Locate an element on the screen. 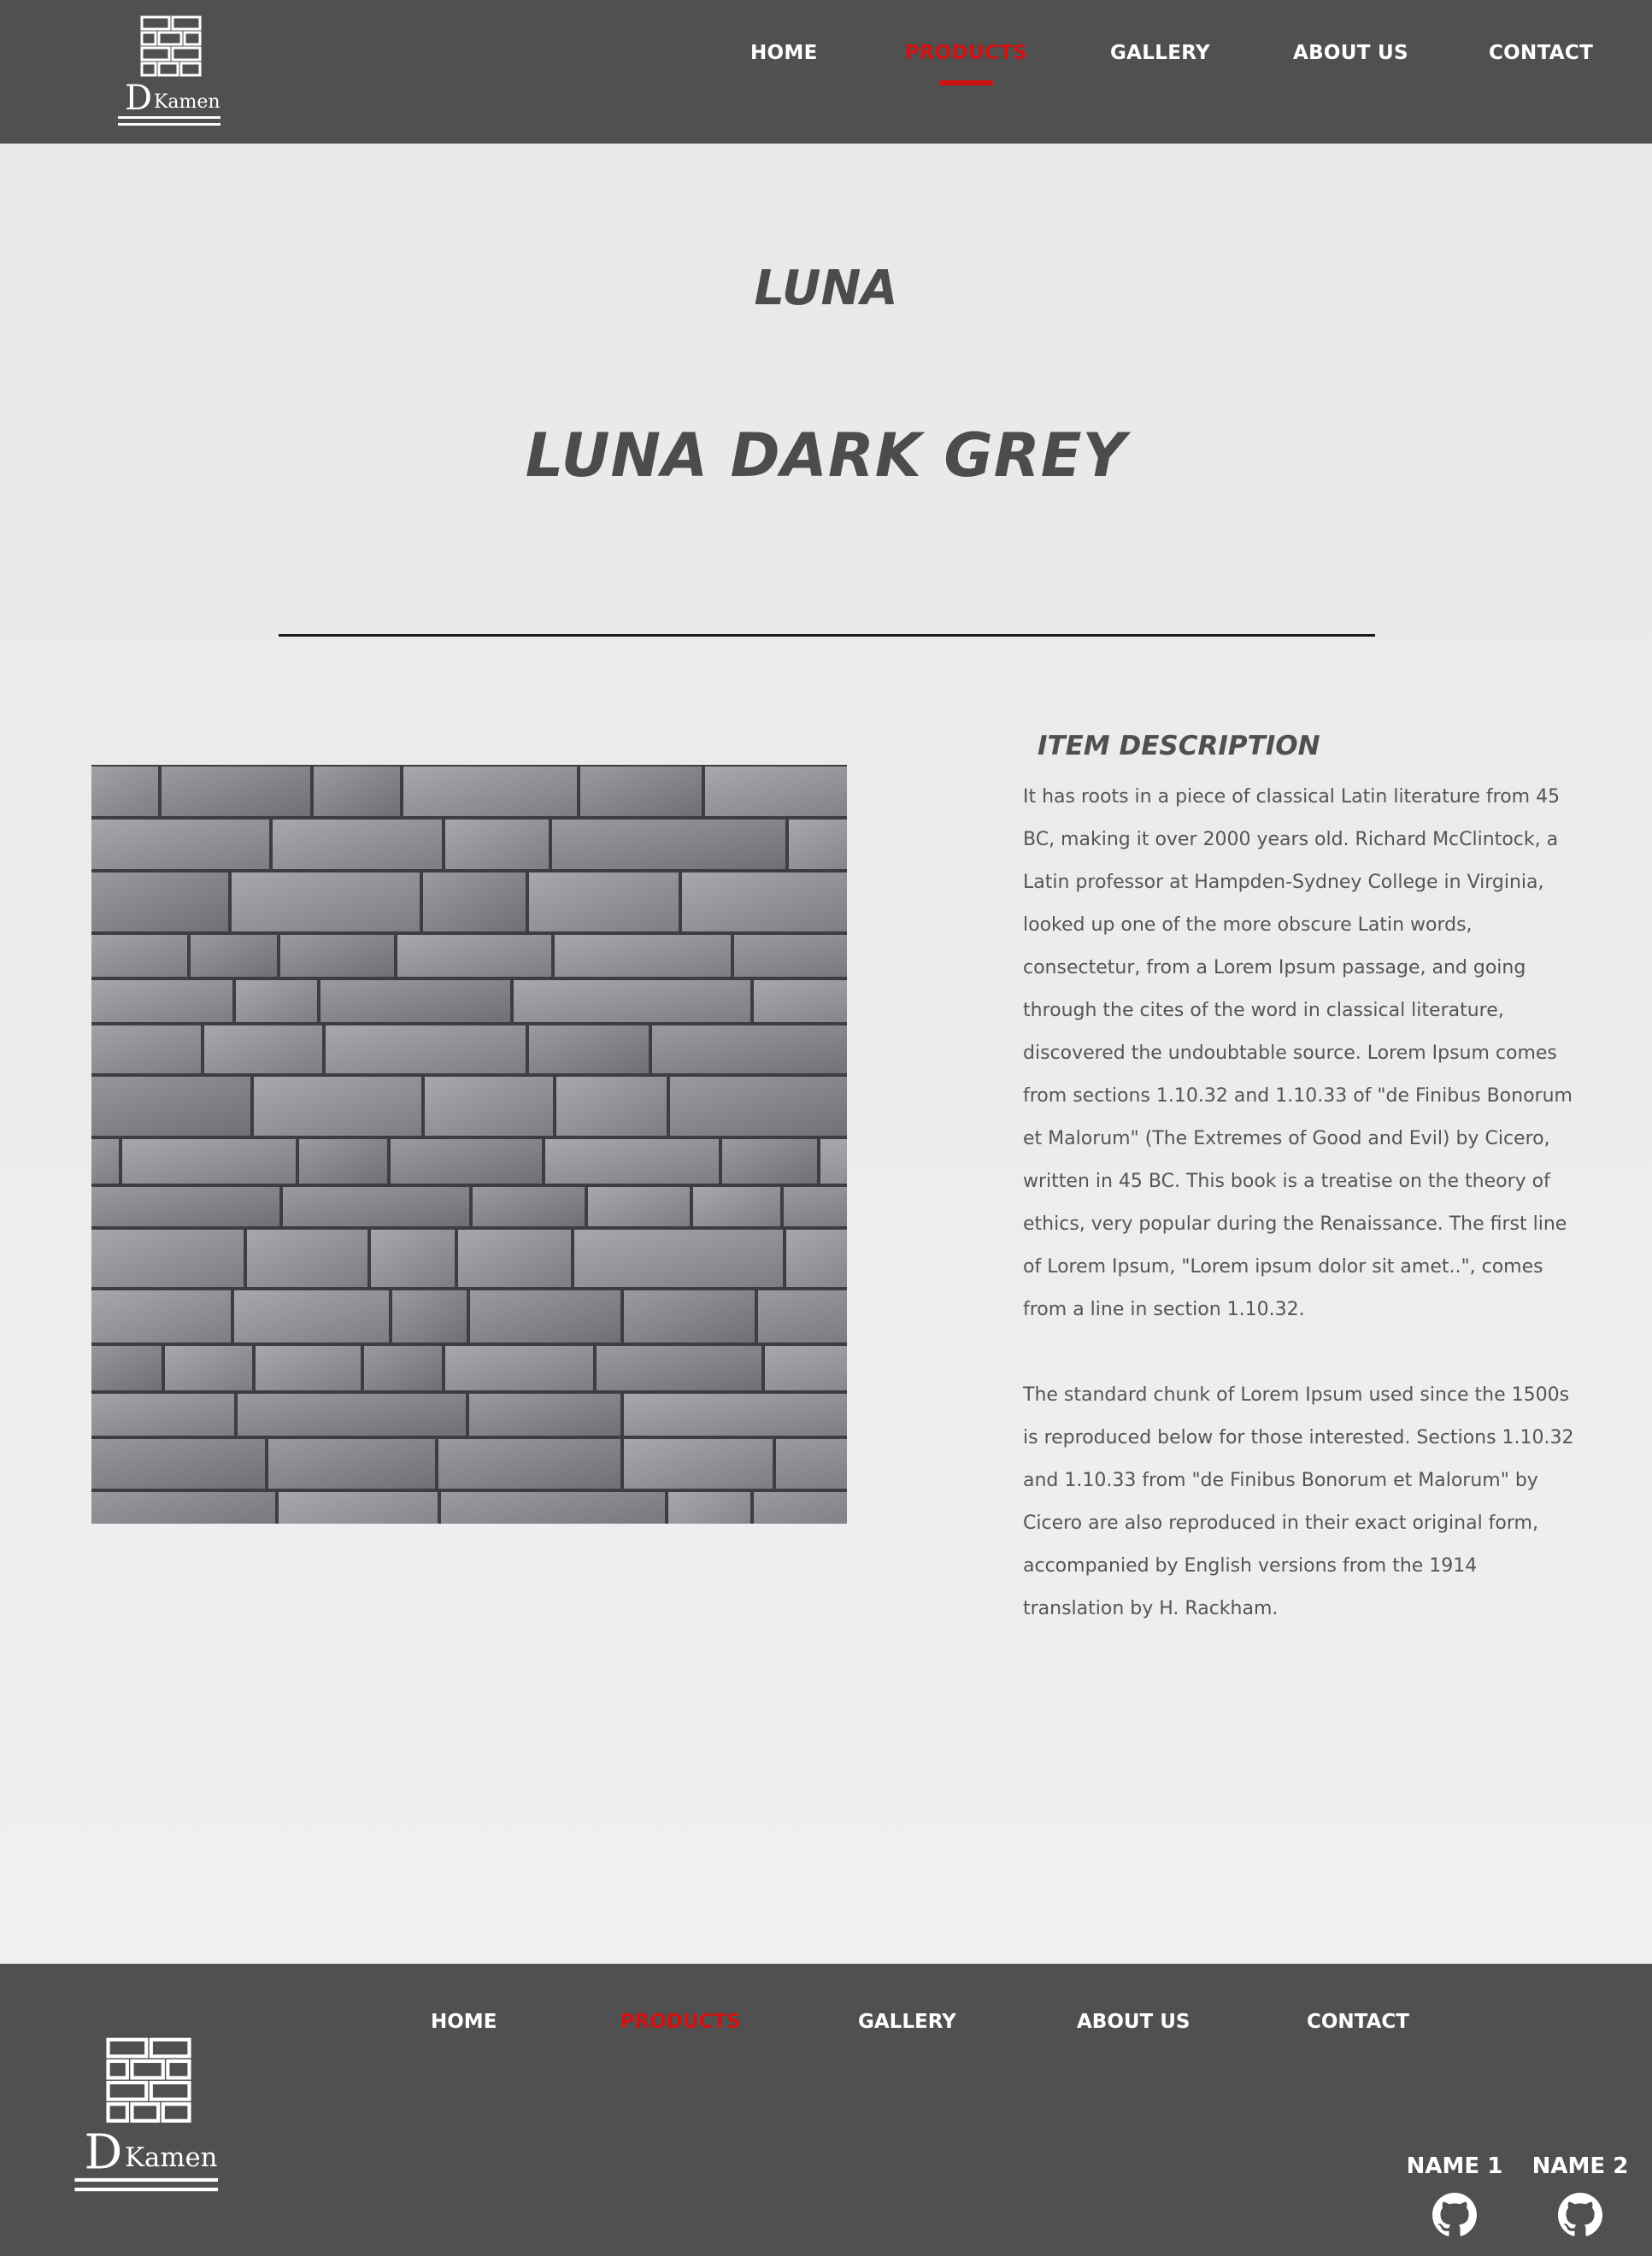 This screenshot has width=1652, height=2256. nav-products-label: PRODUCTS is located at coordinates (966, 53).